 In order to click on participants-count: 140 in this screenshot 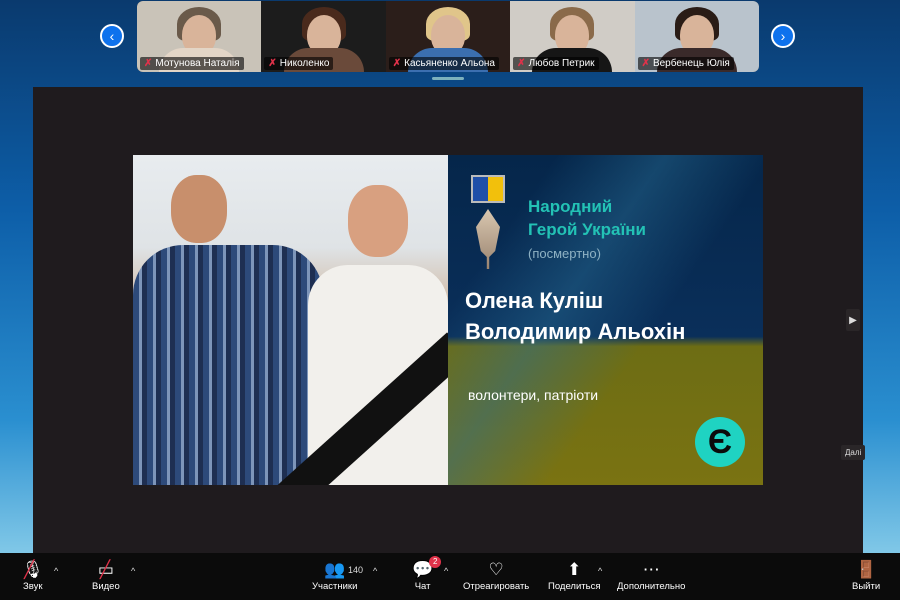, I will do `click(356, 570)`.